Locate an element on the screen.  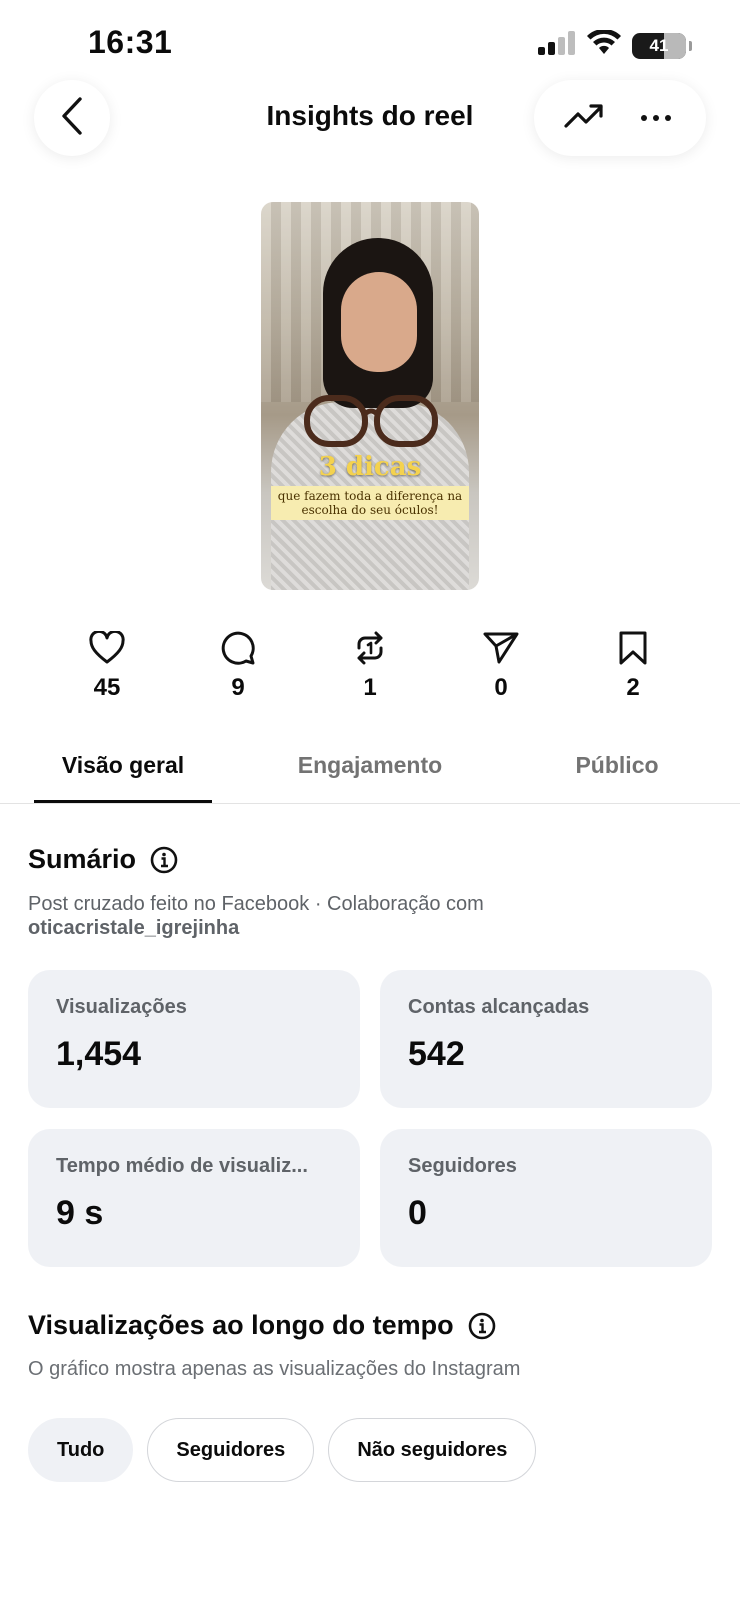
thumbnail-face is located at coordinates (379, 322).